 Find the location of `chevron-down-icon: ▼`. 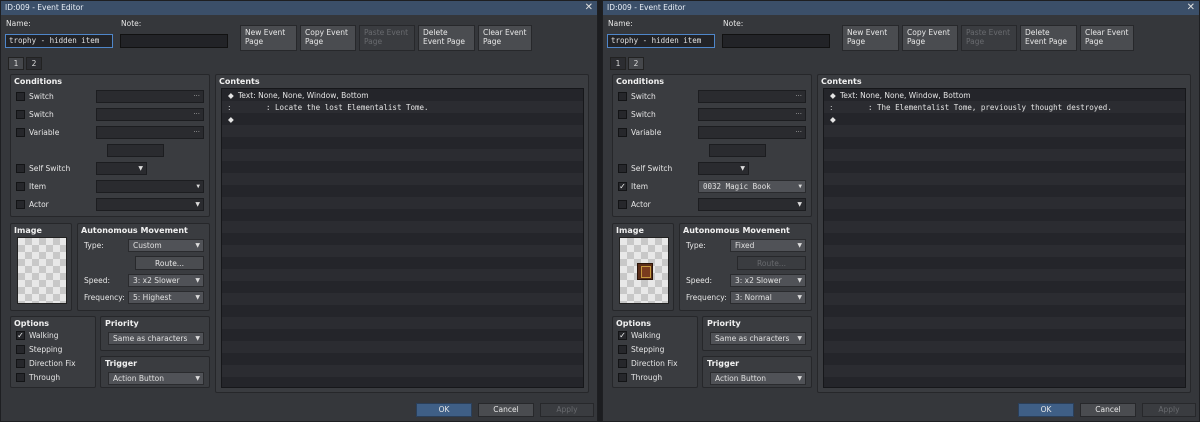

chevron-down-icon: ▼ is located at coordinates (197, 204).